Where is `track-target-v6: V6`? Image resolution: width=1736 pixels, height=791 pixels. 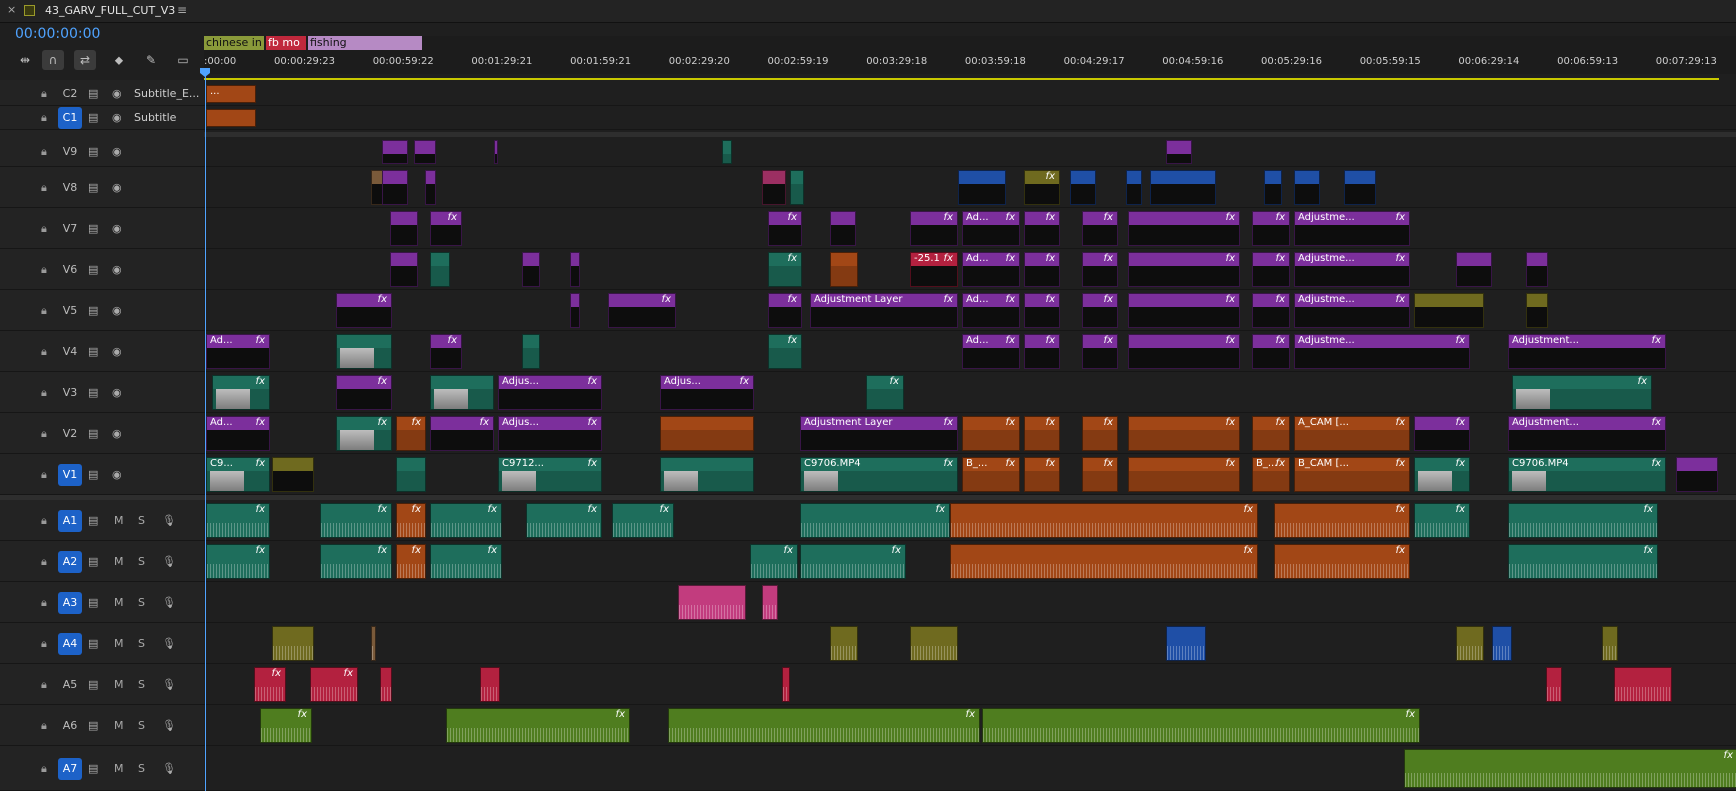
track-target-v6: V6 is located at coordinates (70, 270).